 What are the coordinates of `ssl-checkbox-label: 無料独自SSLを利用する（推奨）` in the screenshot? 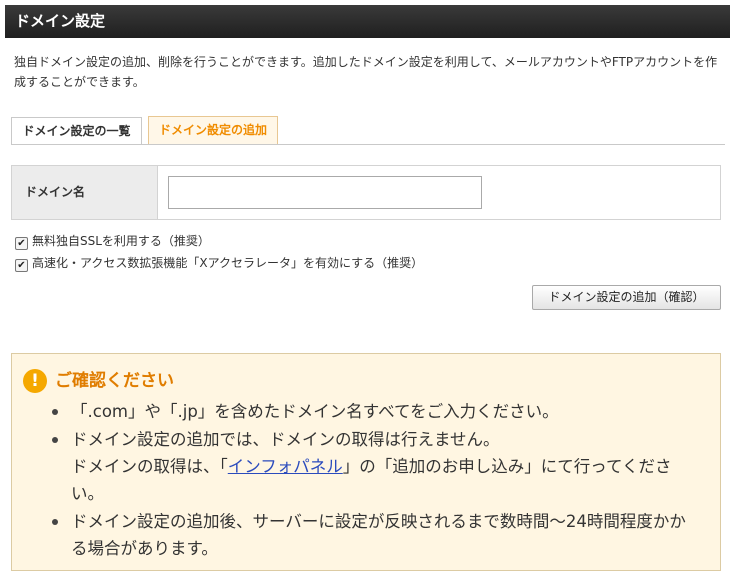 It's located at (121, 241).